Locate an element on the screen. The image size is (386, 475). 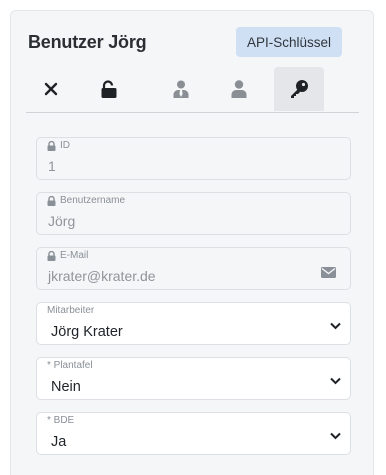
username-label: Benutzername is located at coordinates (93, 200).